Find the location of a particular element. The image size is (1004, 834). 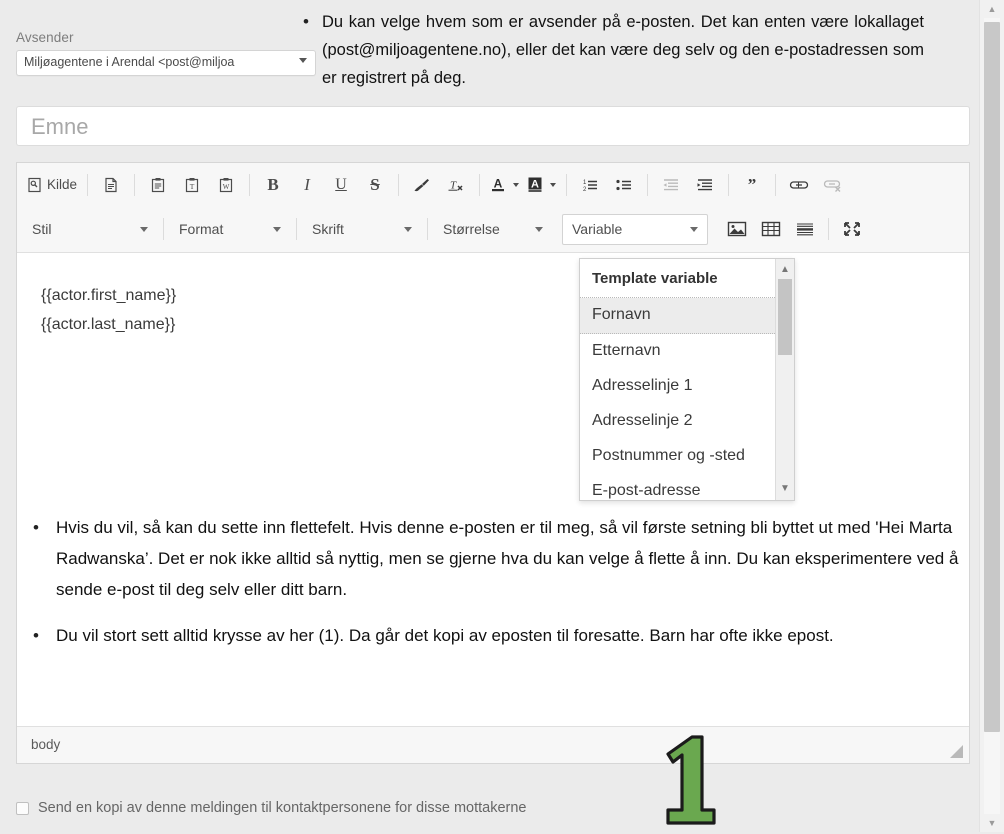

page-scrollbar: ▲ ▼ is located at coordinates (991, 416).